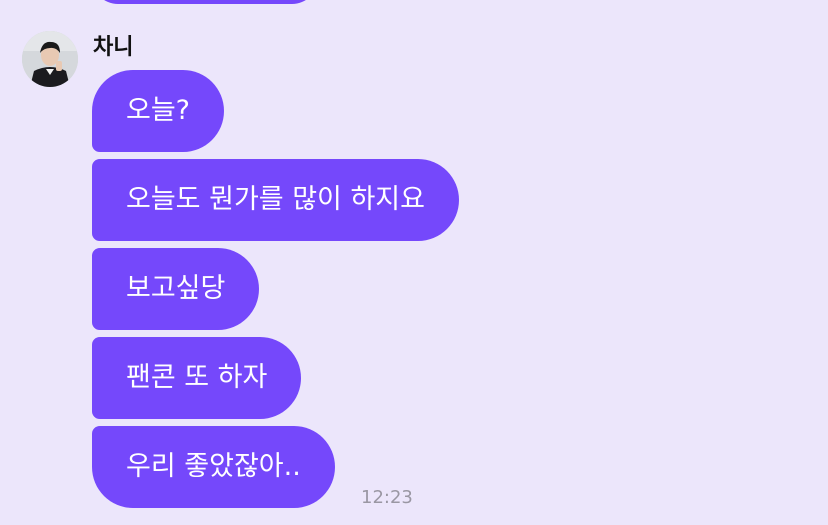 Image resolution: width=828 pixels, height=525 pixels. Describe the element at coordinates (387, 497) in the screenshot. I see `message-timestamp: 12:23` at that location.